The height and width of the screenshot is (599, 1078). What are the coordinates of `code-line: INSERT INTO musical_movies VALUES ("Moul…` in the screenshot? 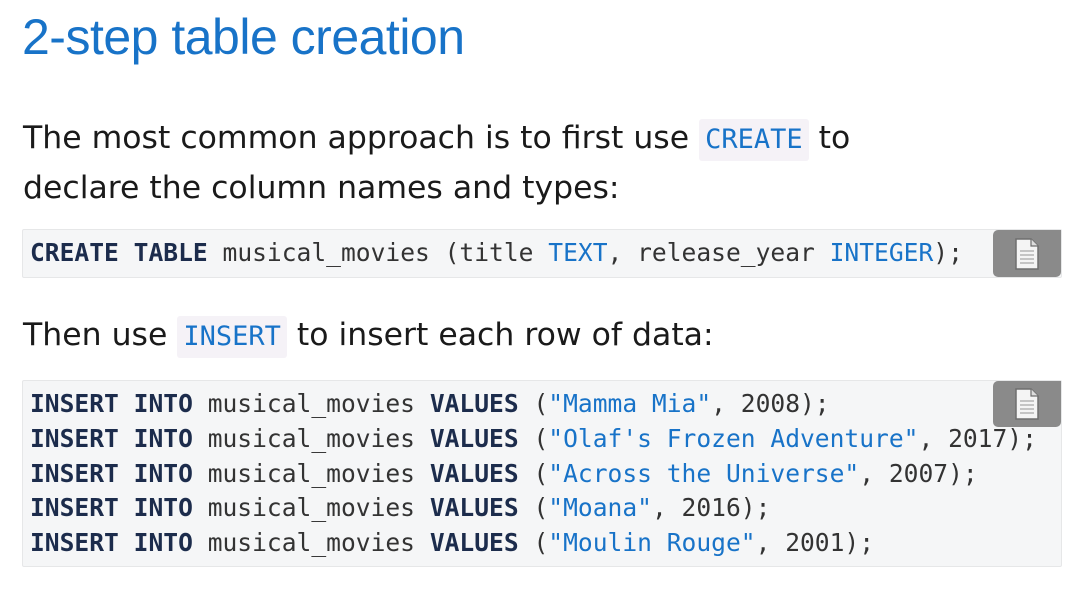 It's located at (545, 543).